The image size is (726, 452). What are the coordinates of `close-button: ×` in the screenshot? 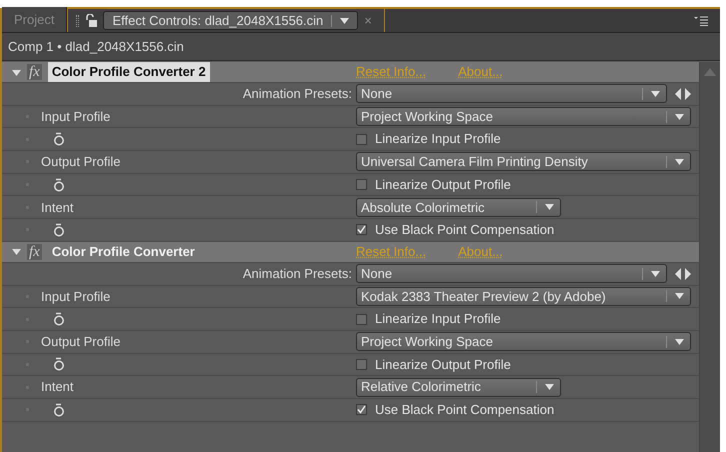 It's located at (368, 20).